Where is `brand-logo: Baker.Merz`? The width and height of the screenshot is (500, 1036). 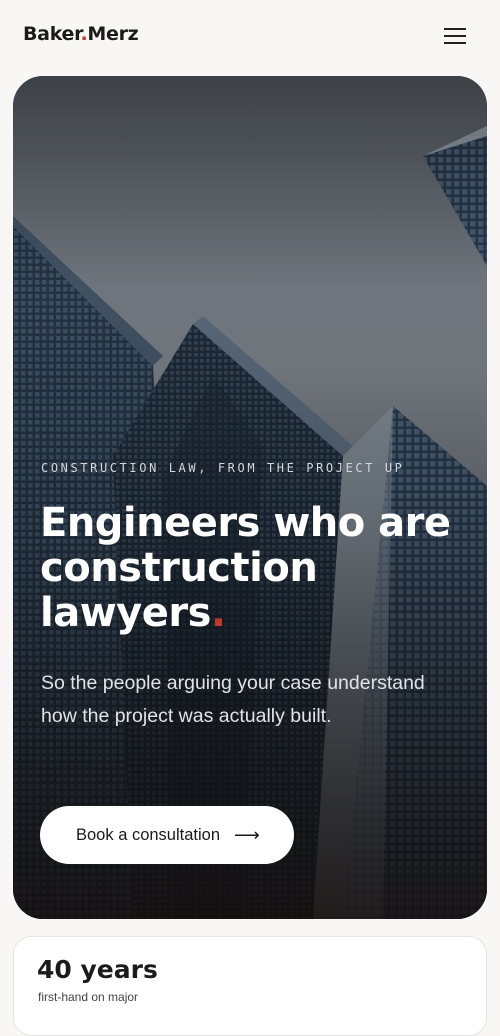 brand-logo: Baker.Merz is located at coordinates (81, 34).